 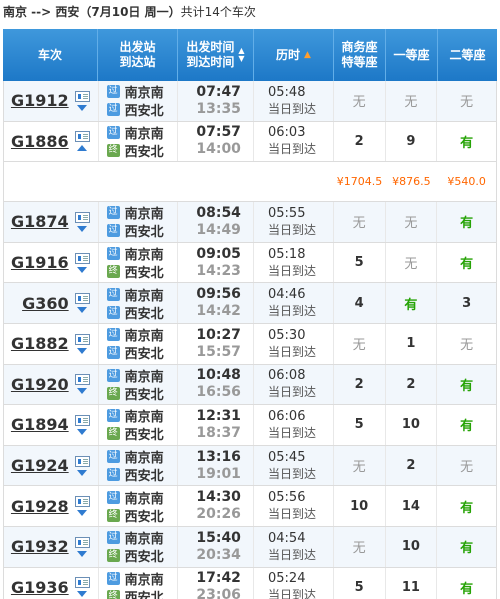 I want to click on header-time-sort: 出发时间 到达时间 ▲ ▼, so click(x=216, y=55).